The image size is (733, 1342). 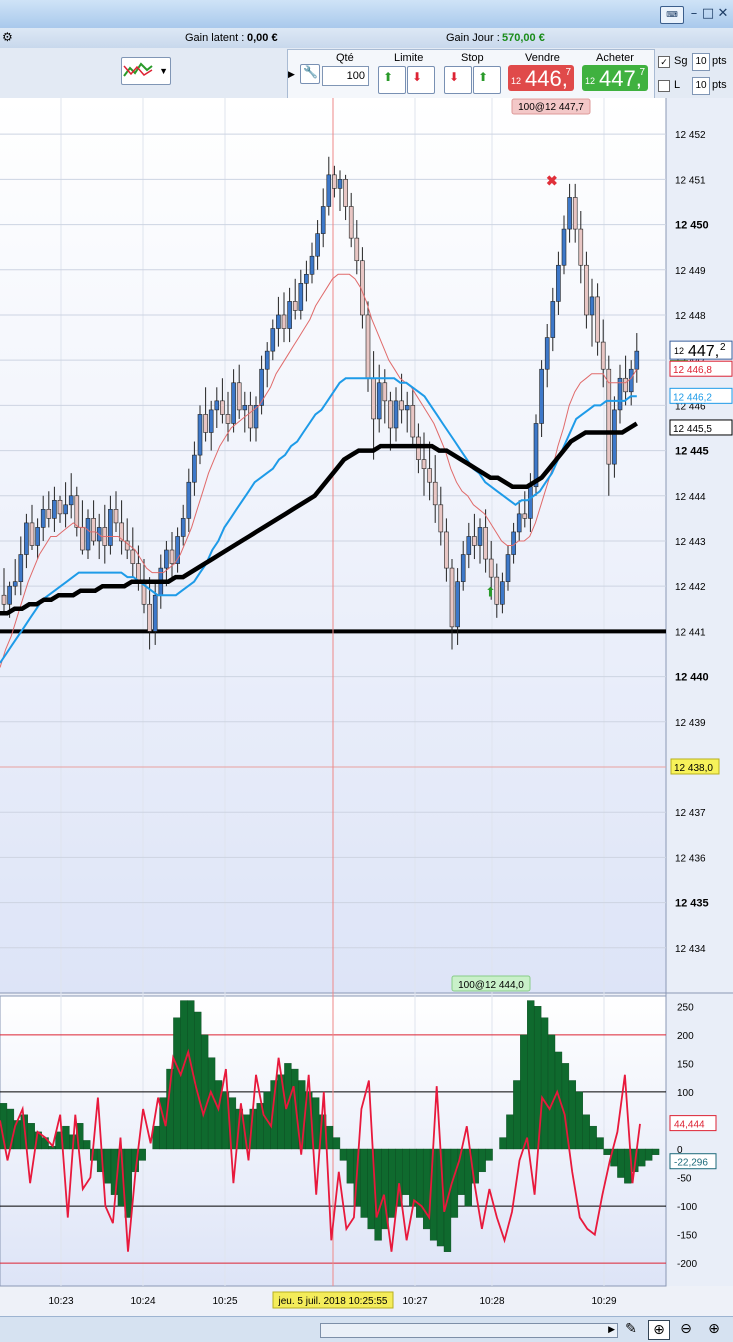 What do you see at coordinates (615, 78) in the screenshot?
I see `buy-button: 12 447, 7` at bounding box center [615, 78].